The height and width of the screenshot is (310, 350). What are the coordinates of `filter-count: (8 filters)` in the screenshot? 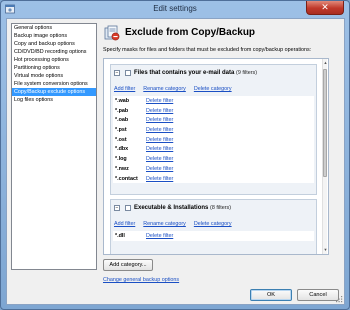 It's located at (220, 208).